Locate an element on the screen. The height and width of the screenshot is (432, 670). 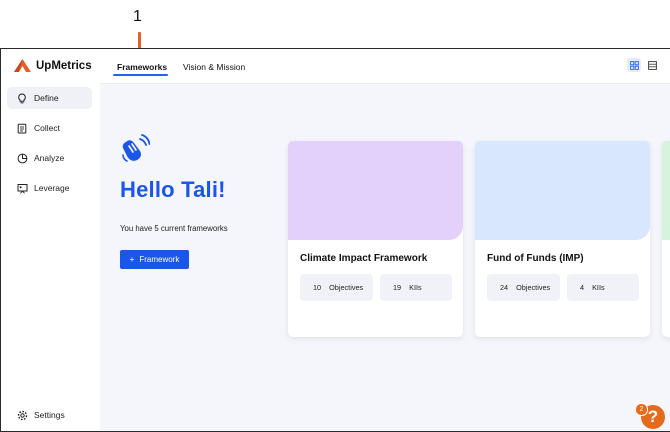
presentation-icon is located at coordinates (22, 188).